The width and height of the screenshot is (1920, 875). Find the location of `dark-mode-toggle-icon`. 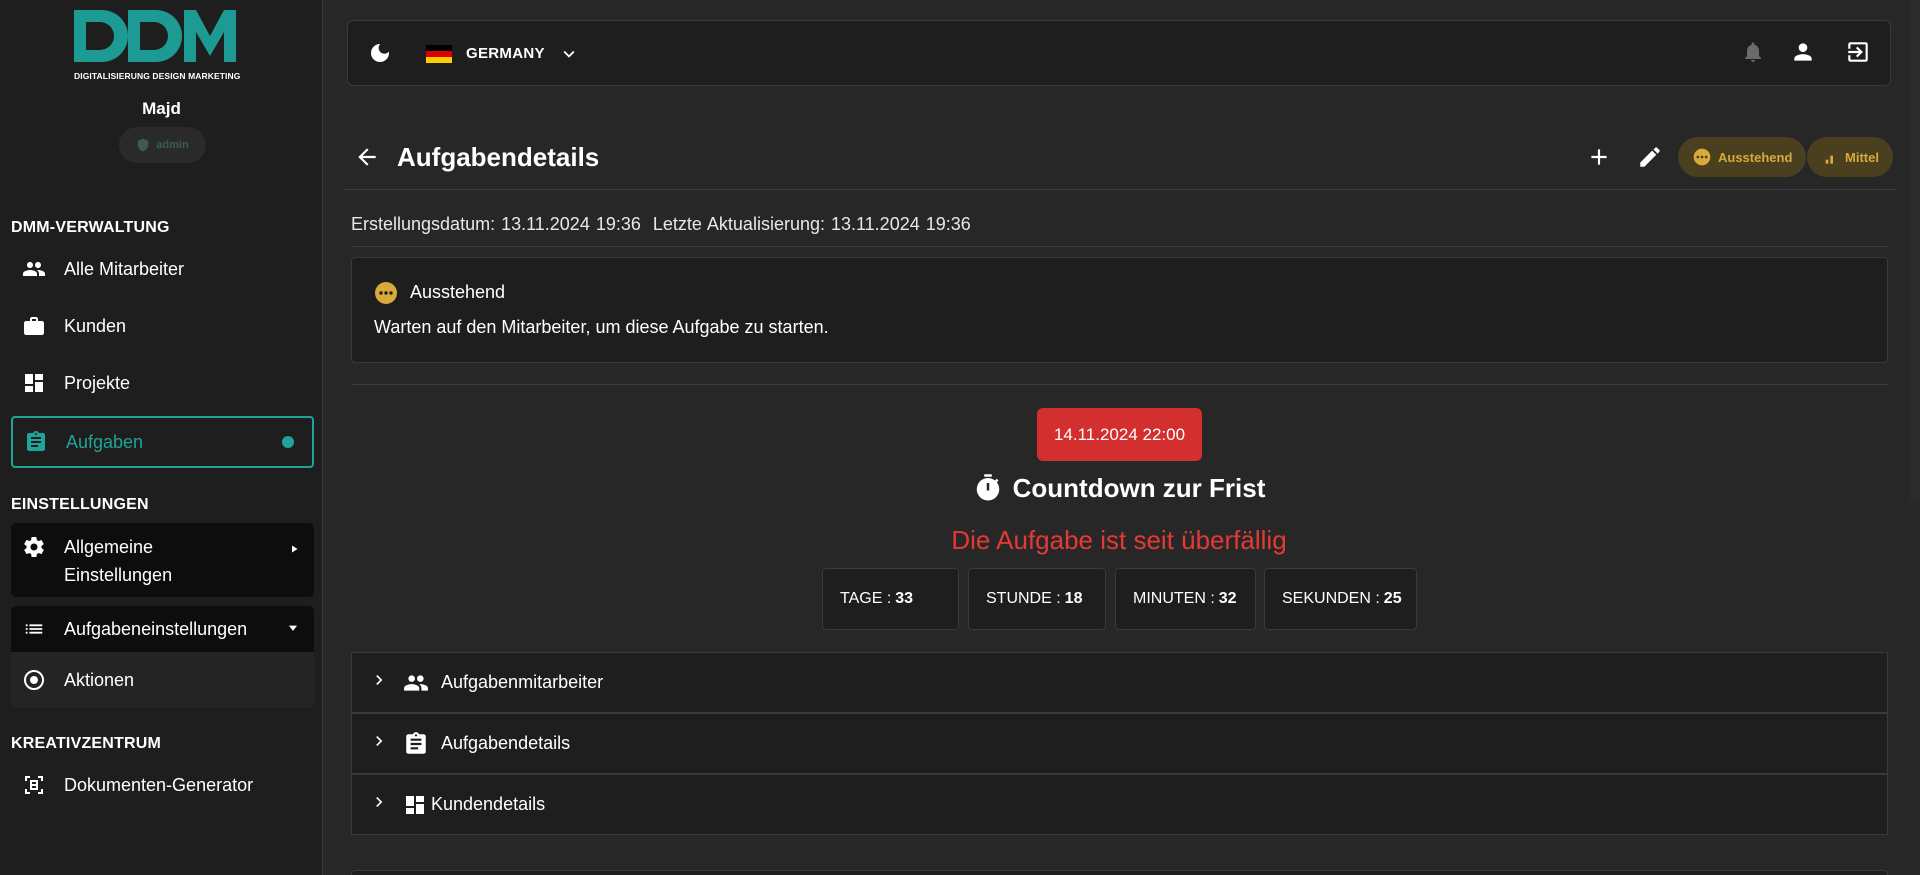

dark-mode-toggle-icon is located at coordinates (380, 55).